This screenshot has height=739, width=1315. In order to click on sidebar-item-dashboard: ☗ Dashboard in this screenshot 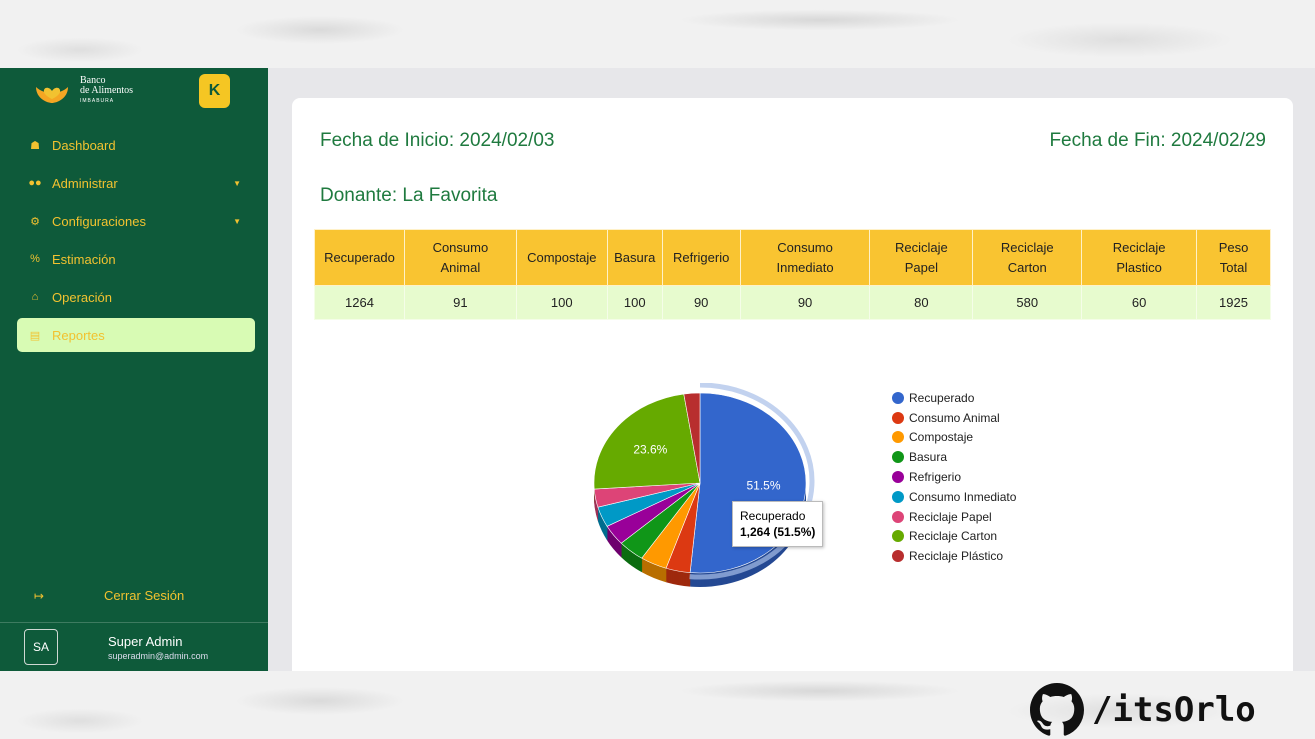, I will do `click(136, 145)`.